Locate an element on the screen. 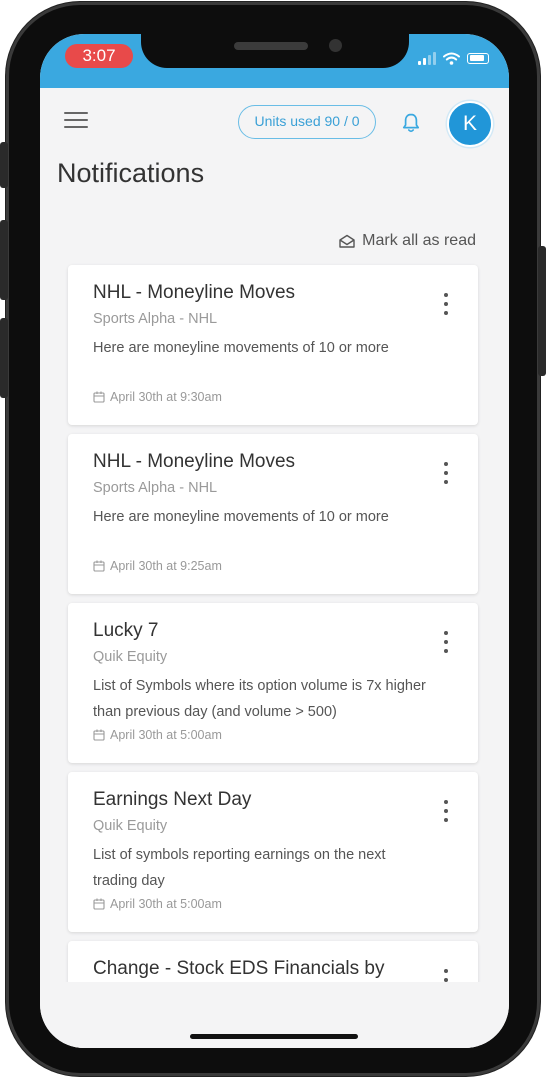  page-title: Notifications is located at coordinates (131, 173).